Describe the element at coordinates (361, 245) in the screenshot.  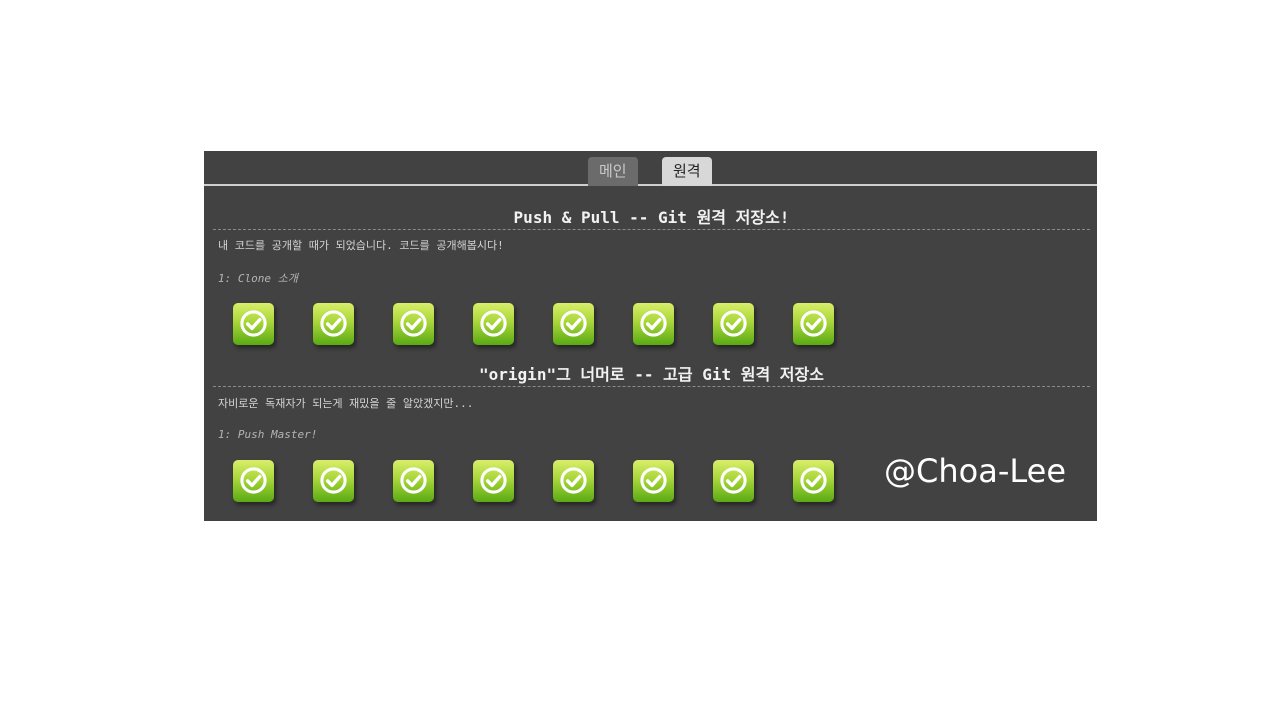
I see `section-description: 내 코드를 공개할 때가 되었습니다. 코드를 공개해봅시다!` at that location.